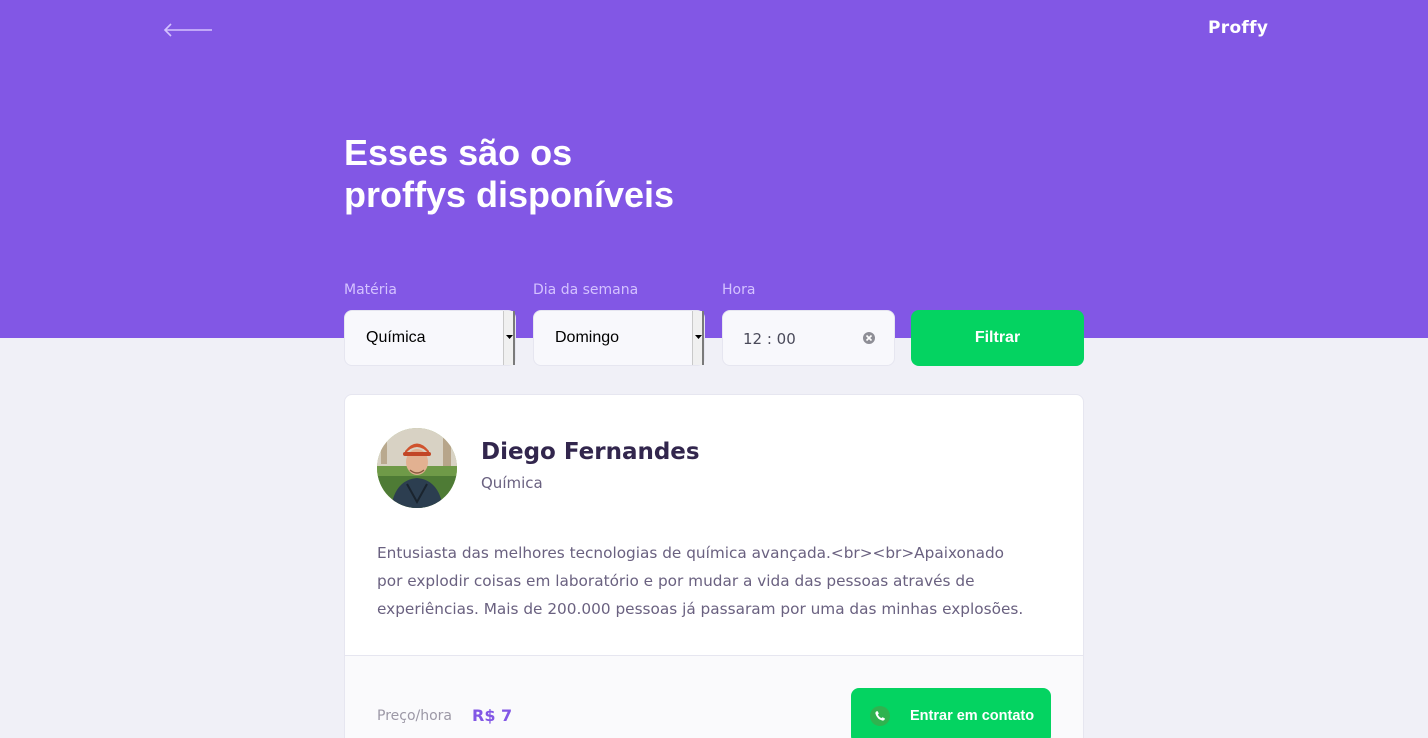 The width and height of the screenshot is (1428, 738). What do you see at coordinates (769, 339) in the screenshot?
I see `time-input-value: 12 : 00` at bounding box center [769, 339].